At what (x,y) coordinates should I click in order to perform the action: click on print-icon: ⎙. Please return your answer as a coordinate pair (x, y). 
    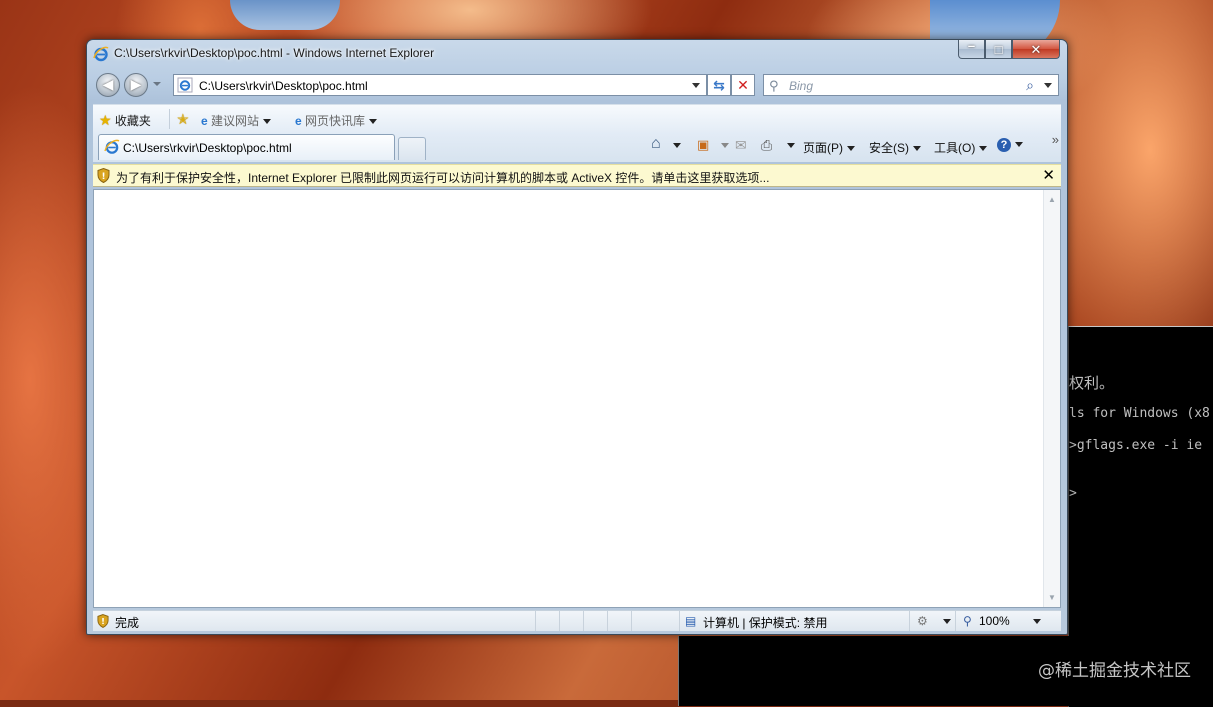
    Looking at the image, I should click on (766, 145).